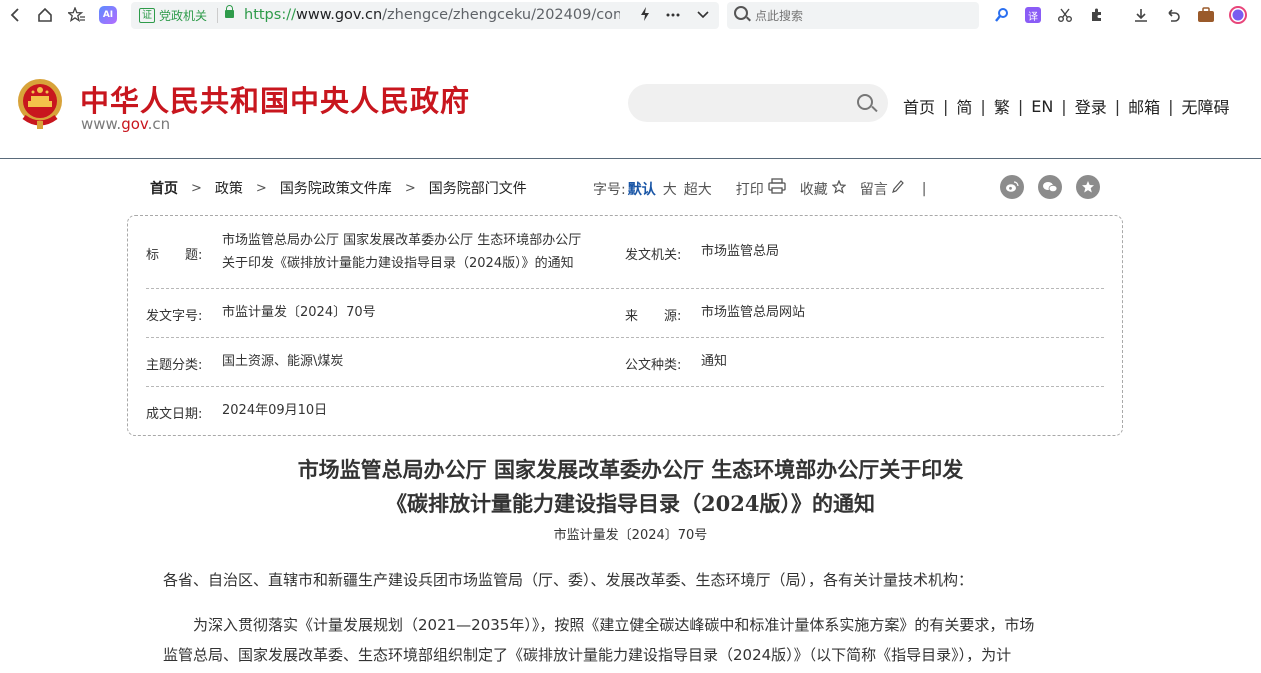  Describe the element at coordinates (478, 188) in the screenshot. I see `breadcrumb-dept-docs: 国务院部门文件` at that location.